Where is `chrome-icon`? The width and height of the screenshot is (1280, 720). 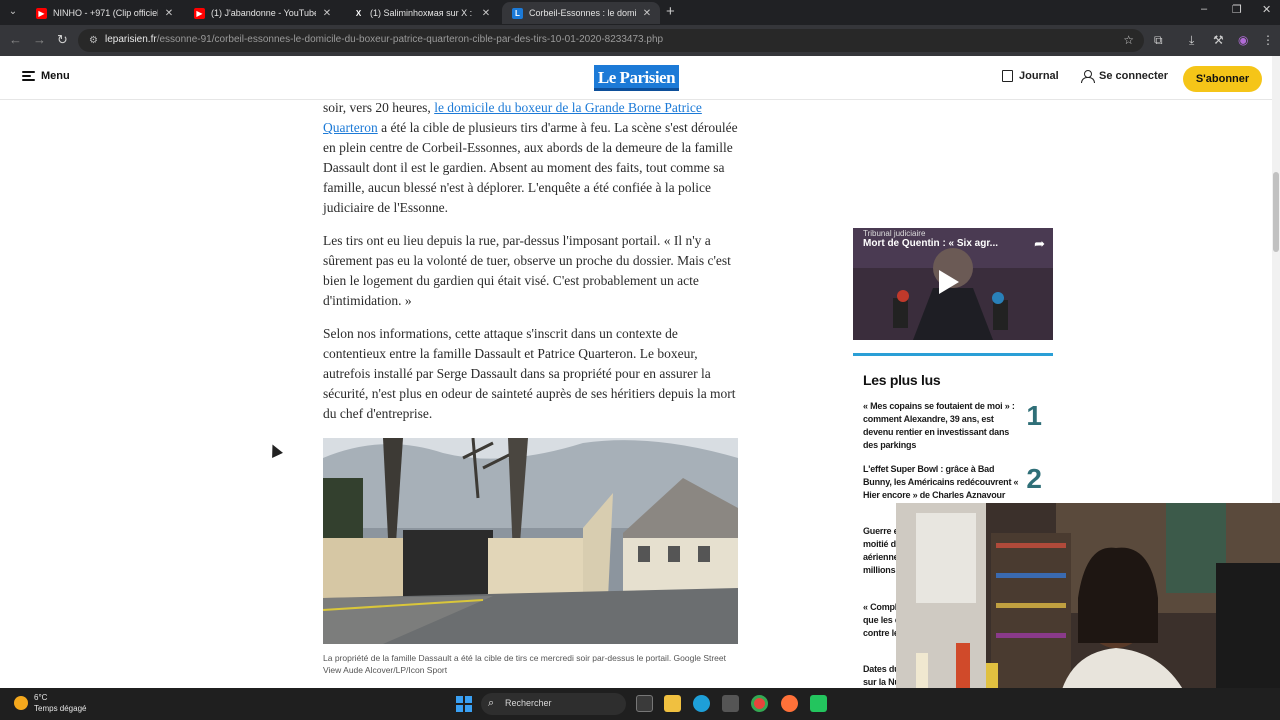
chrome-icon is located at coordinates (759, 703).